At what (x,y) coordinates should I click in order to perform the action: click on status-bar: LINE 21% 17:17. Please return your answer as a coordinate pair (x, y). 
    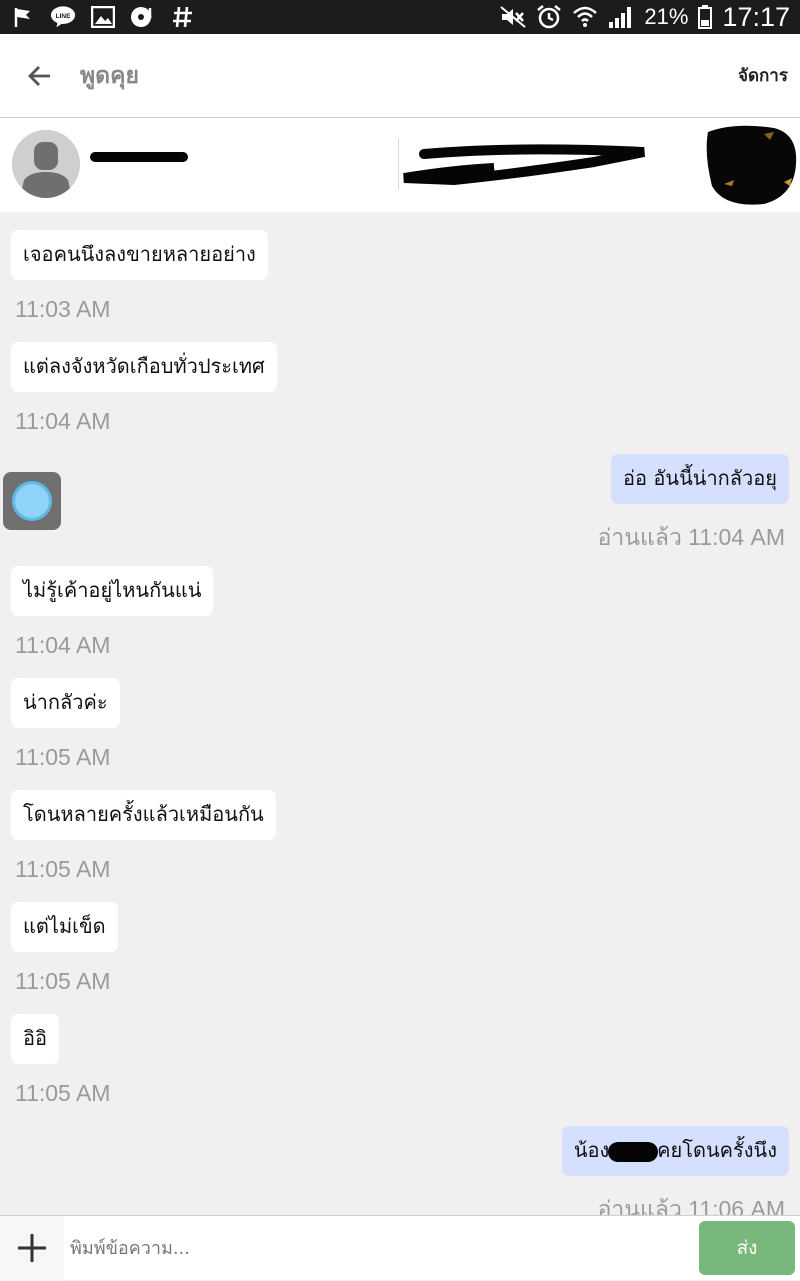
    Looking at the image, I should click on (400, 17).